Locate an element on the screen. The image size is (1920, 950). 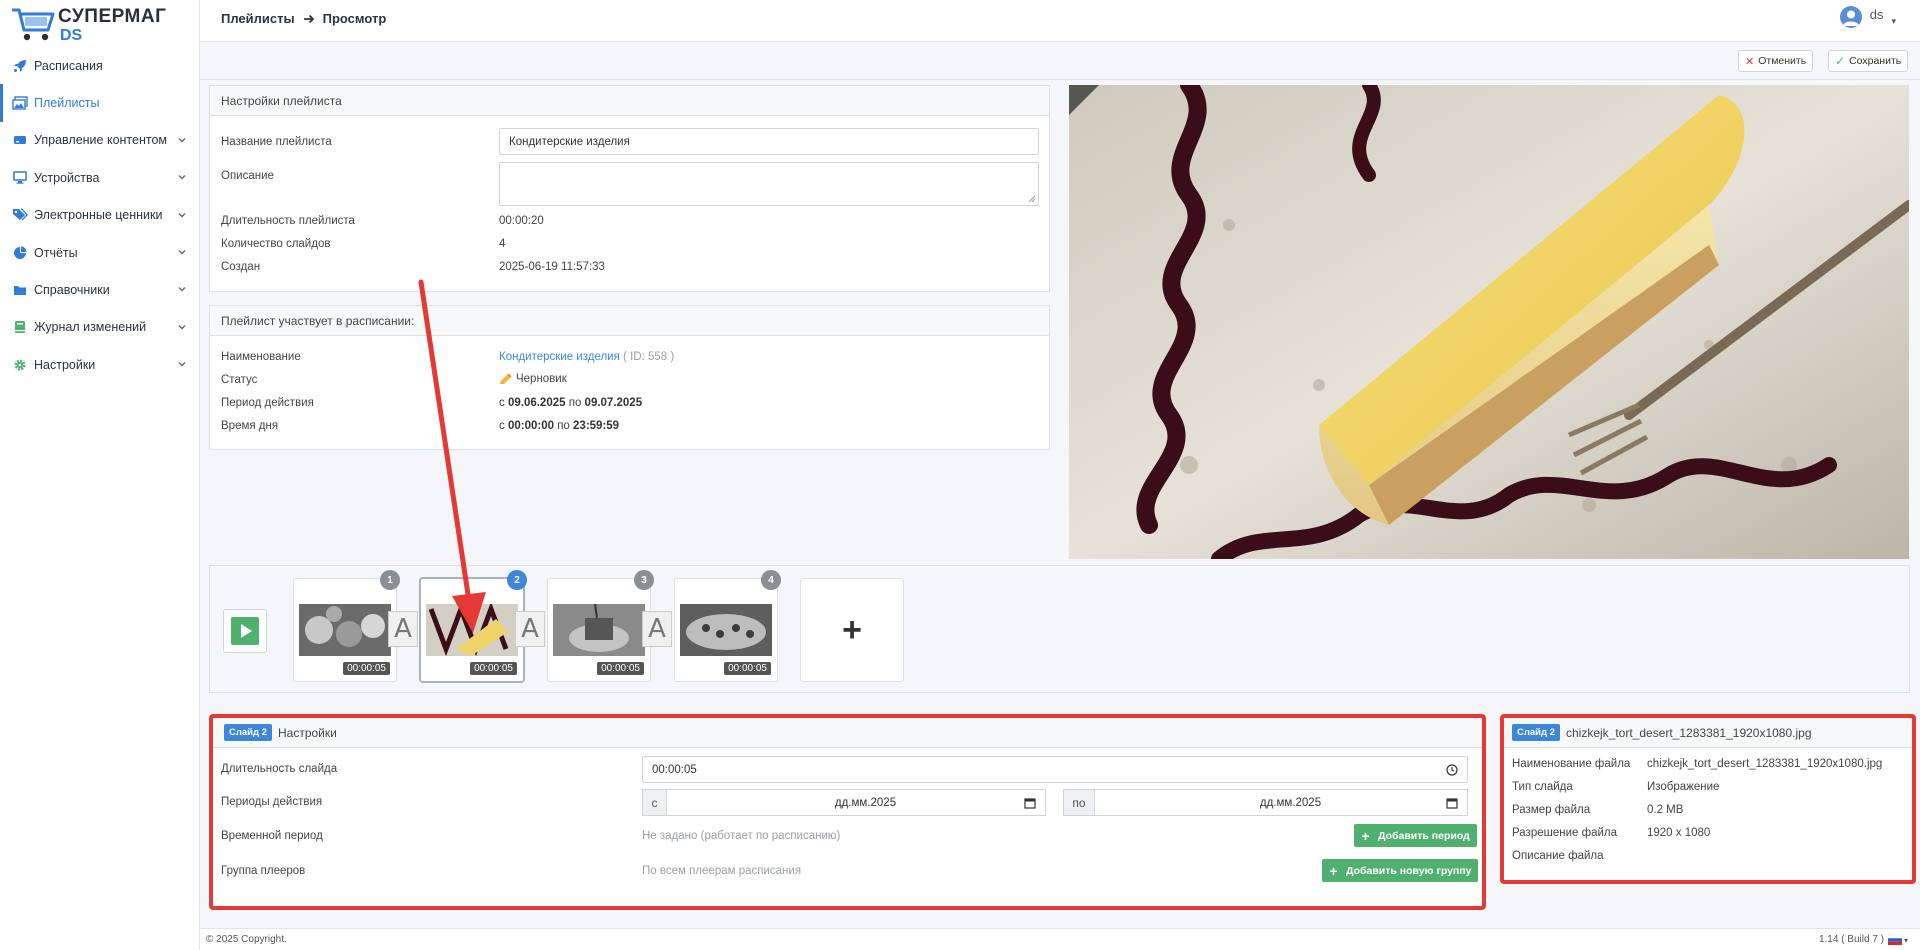
sidebar-item-references: Справочники is located at coordinates (100, 289).